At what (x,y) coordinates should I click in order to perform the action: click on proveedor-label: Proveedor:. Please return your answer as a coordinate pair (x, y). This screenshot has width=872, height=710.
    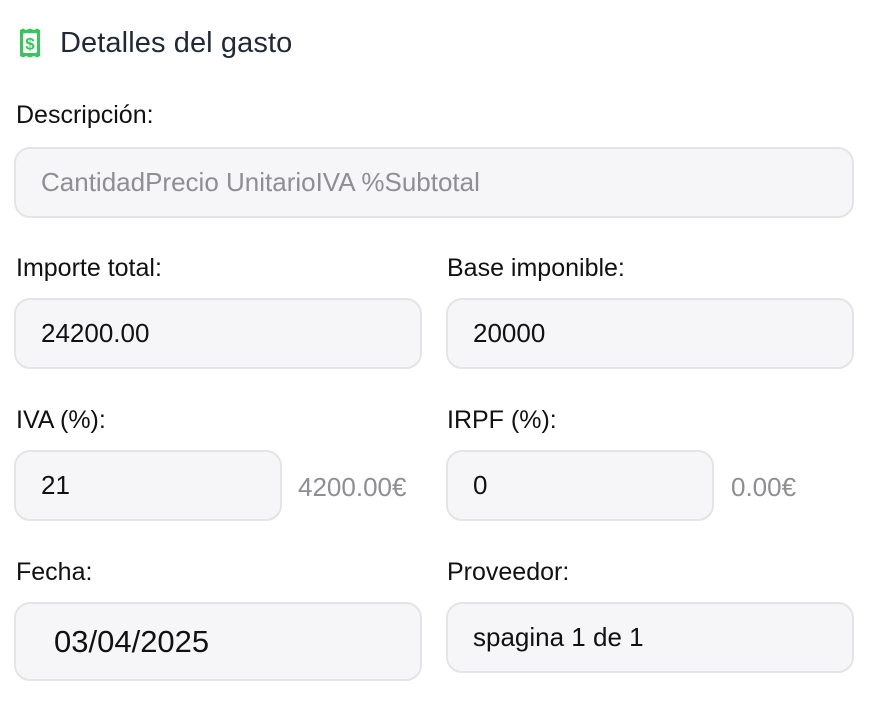
    Looking at the image, I should click on (508, 572).